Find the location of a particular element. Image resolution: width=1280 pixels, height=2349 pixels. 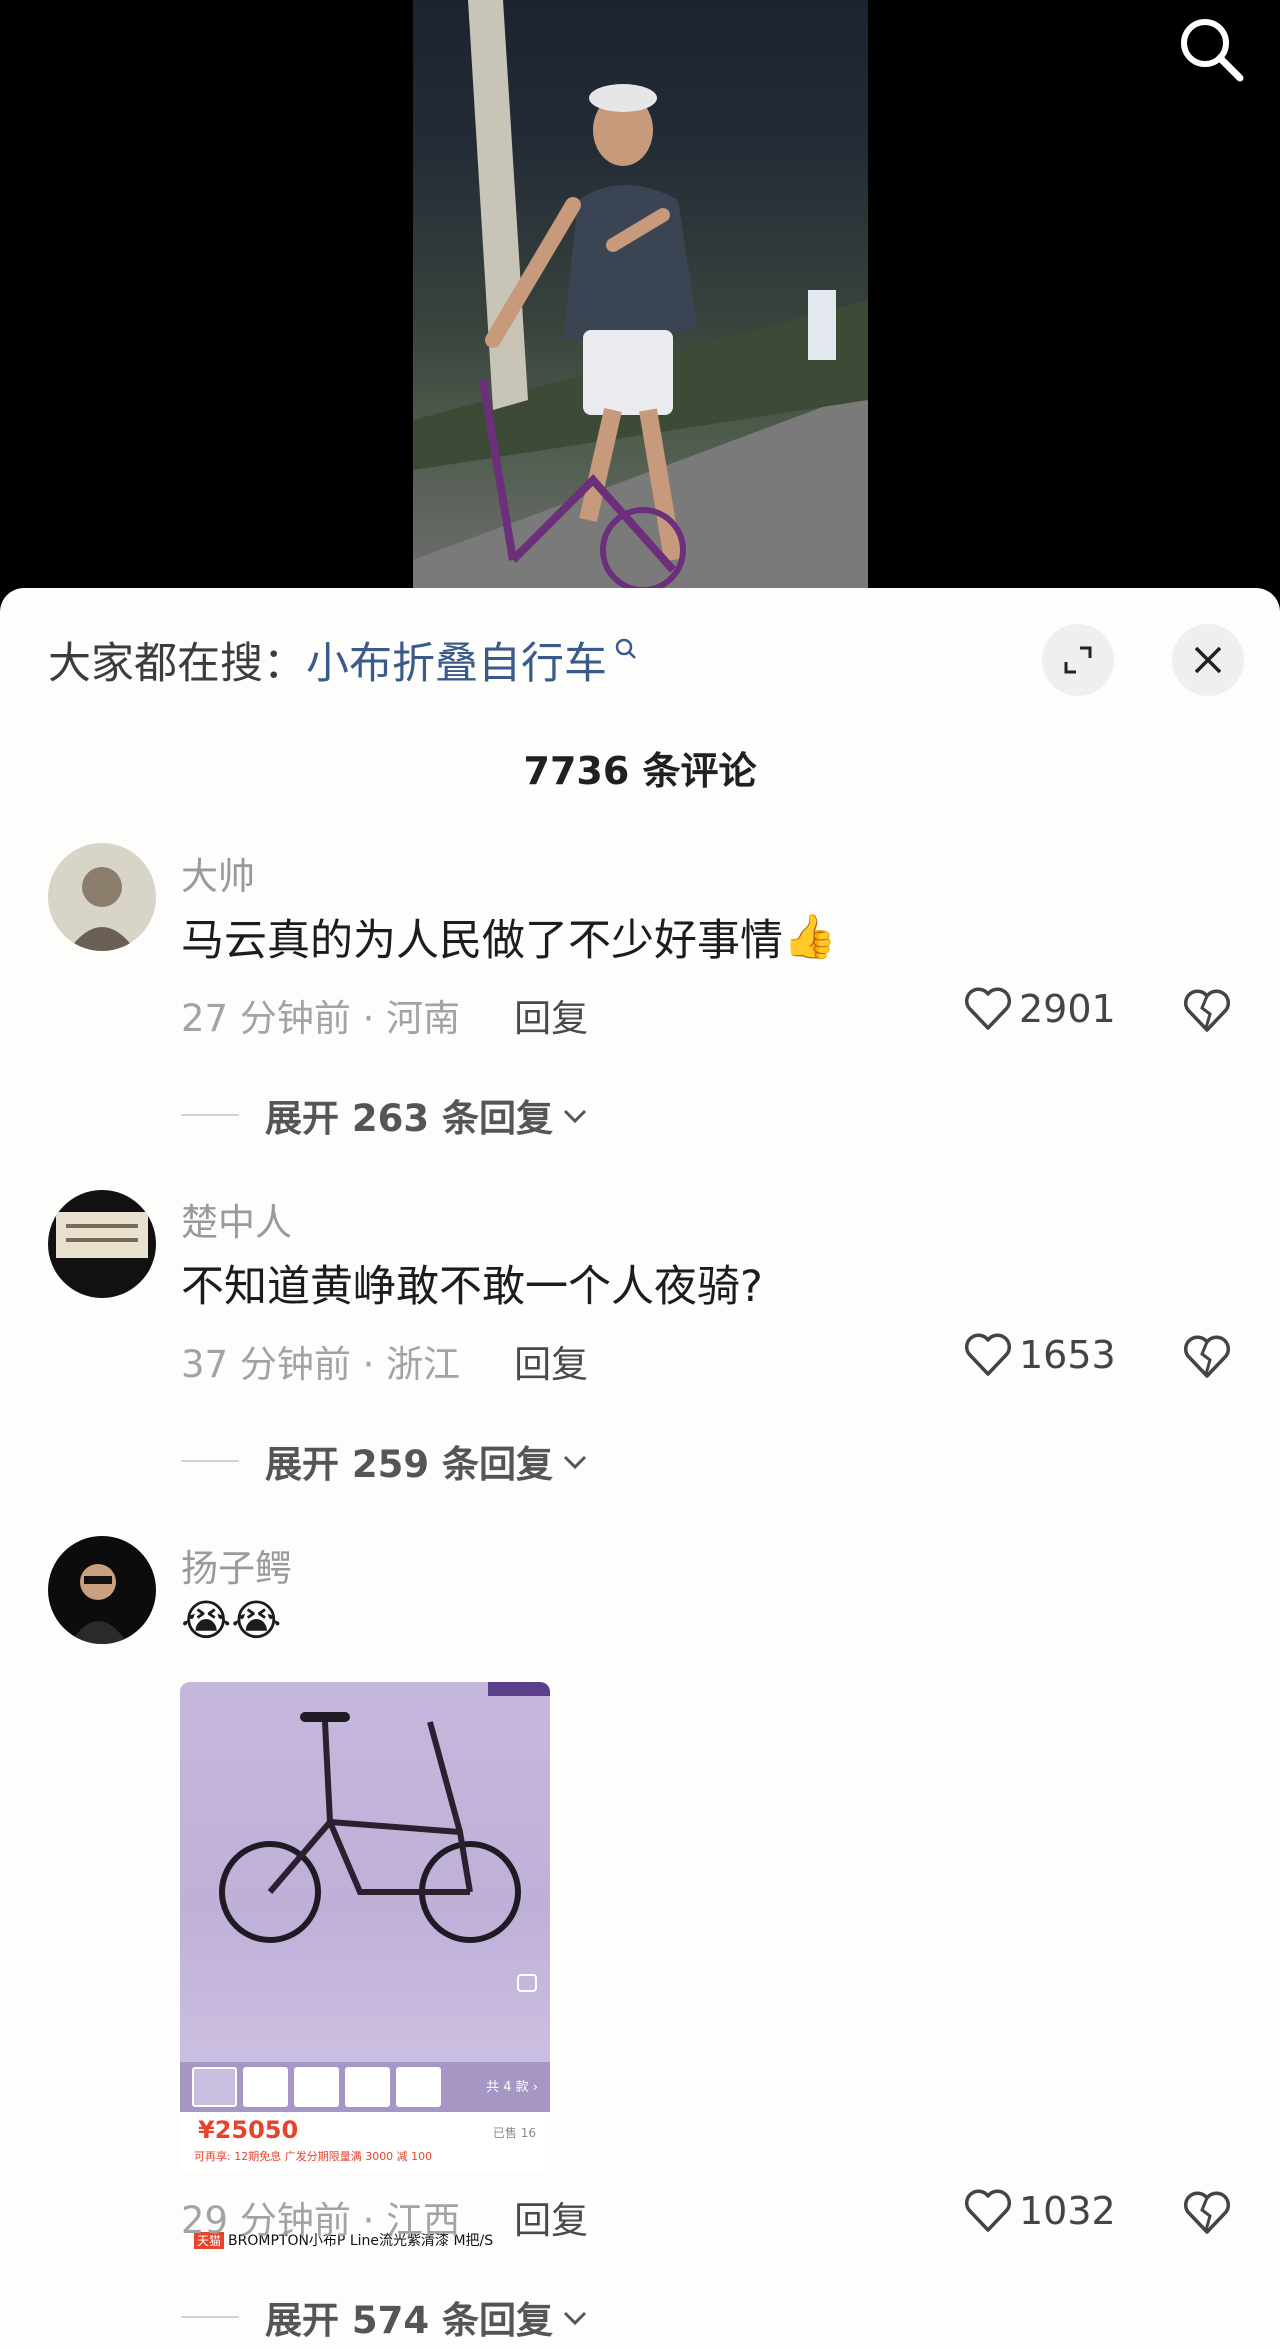

search-icon is located at coordinates (1212, 50).